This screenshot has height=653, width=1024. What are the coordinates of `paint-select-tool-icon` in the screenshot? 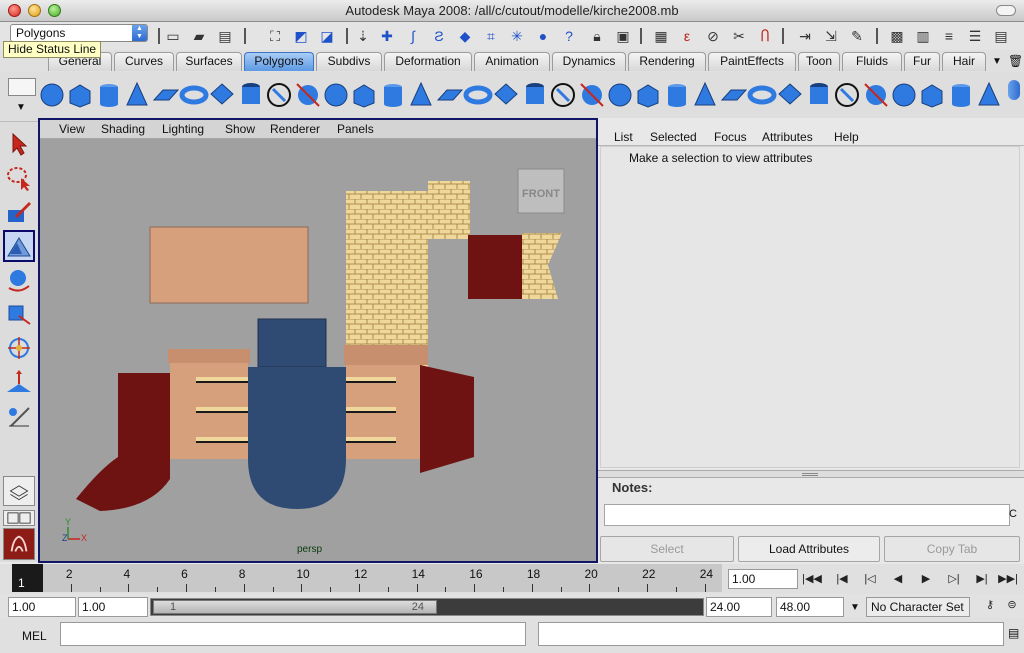 It's located at (19, 212).